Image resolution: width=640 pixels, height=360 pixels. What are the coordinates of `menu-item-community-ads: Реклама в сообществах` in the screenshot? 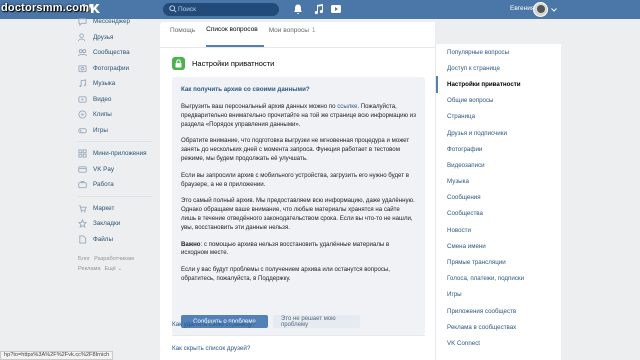 It's located at (498, 327).